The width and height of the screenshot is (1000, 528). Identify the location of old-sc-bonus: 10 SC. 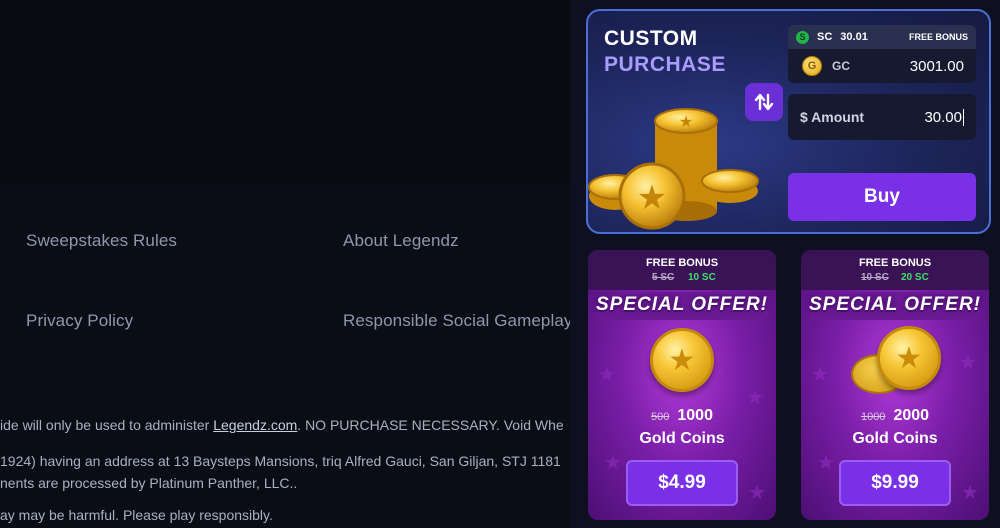
(875, 277).